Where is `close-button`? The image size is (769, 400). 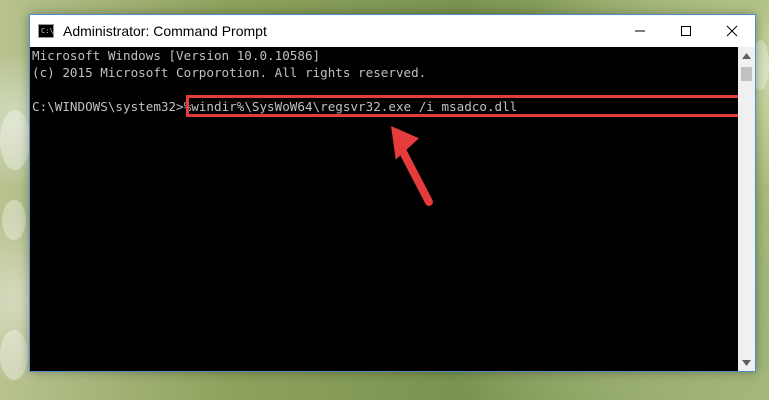
close-button is located at coordinates (732, 31).